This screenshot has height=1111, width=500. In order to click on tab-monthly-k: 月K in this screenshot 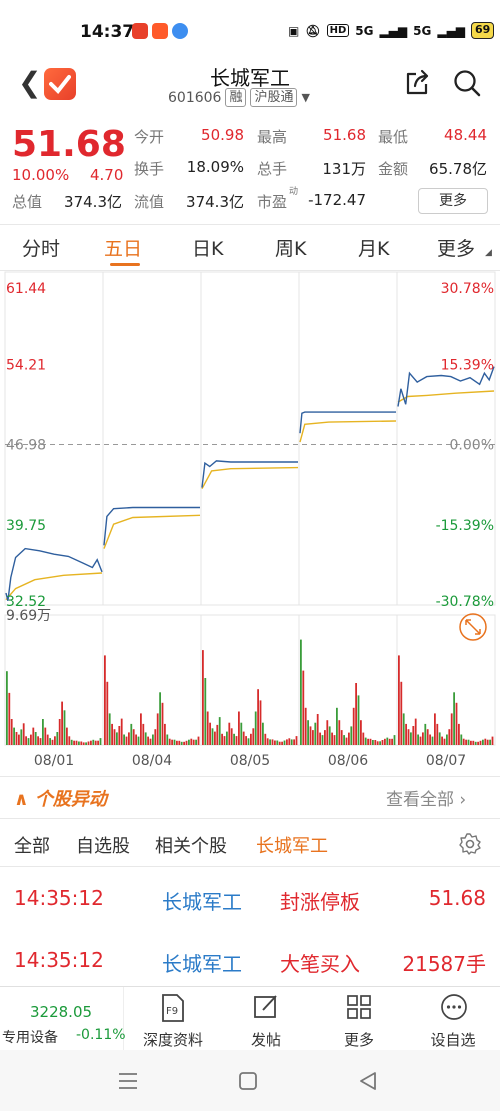, I will do `click(373, 247)`.